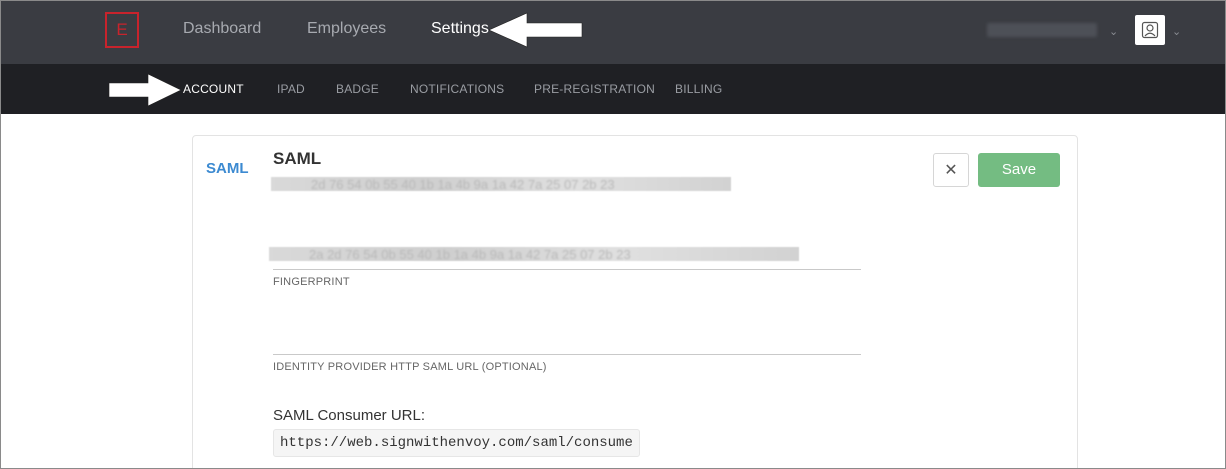 The image size is (1226, 469). I want to click on save-button: Save, so click(1019, 170).